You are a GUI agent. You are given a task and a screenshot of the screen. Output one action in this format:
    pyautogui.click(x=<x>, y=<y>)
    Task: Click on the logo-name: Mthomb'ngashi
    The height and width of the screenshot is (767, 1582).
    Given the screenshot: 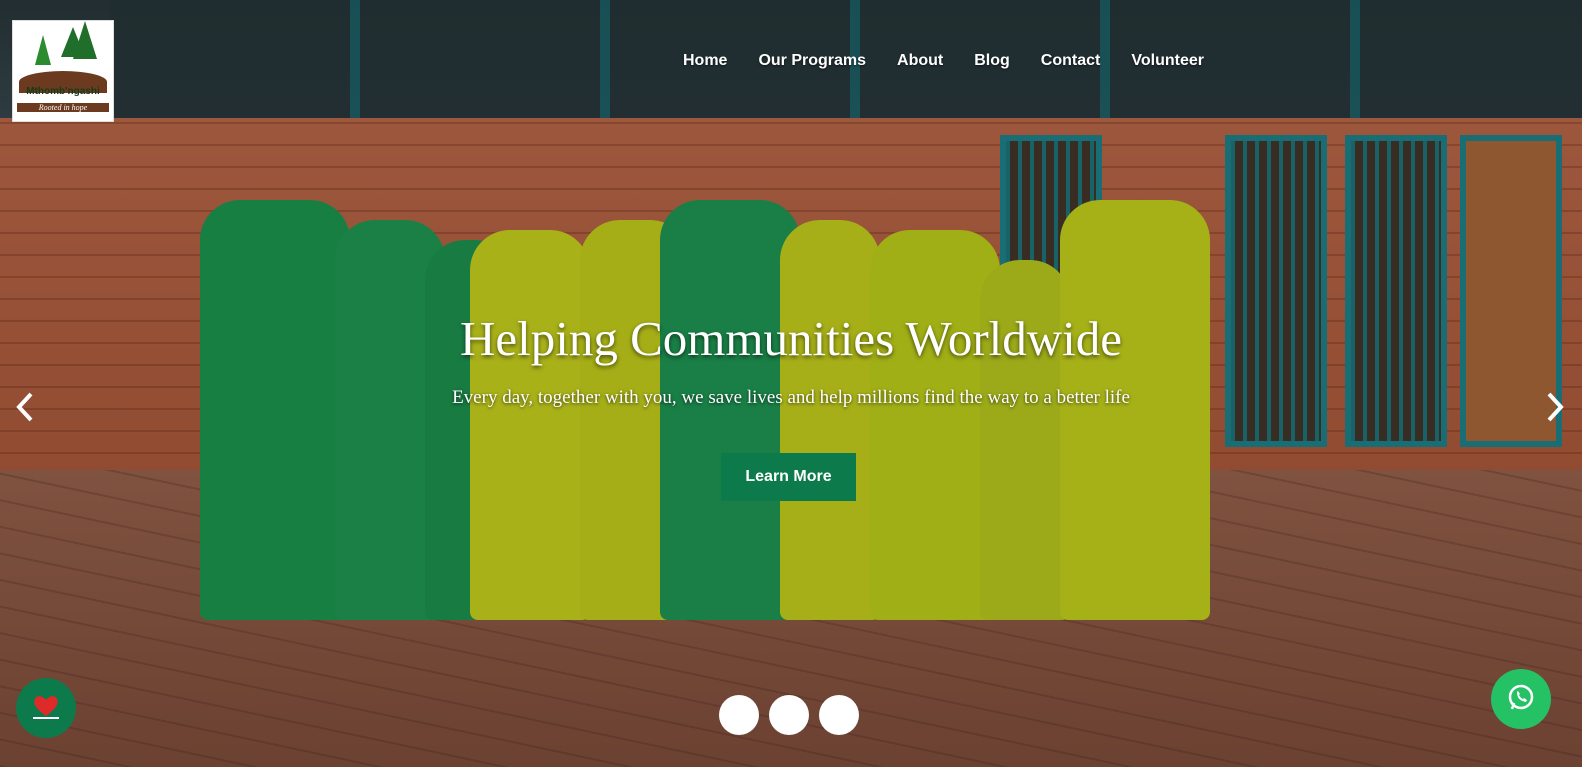 What is the action you would take?
    pyautogui.click(x=63, y=91)
    